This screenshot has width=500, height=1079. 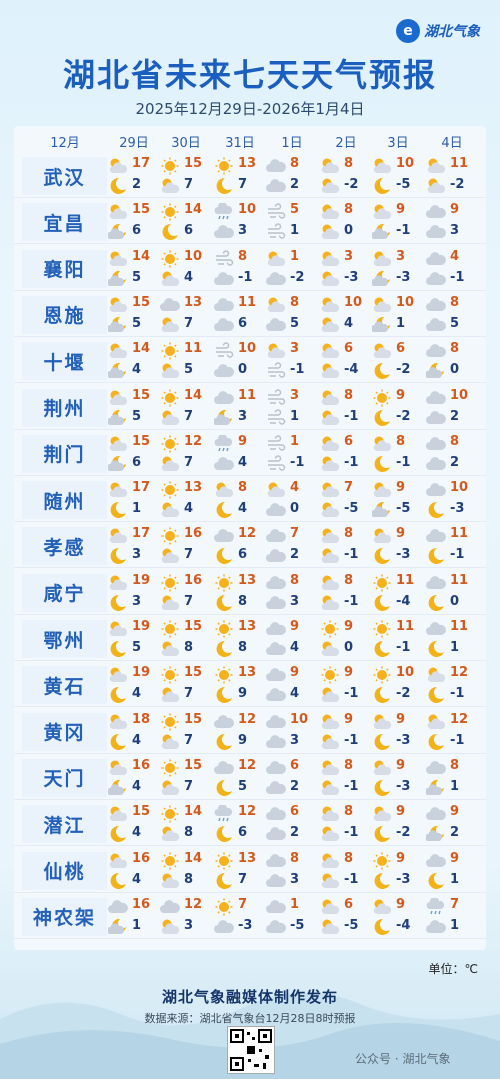 I want to click on forecast-cell: 9 -1, so click(x=346, y=732).